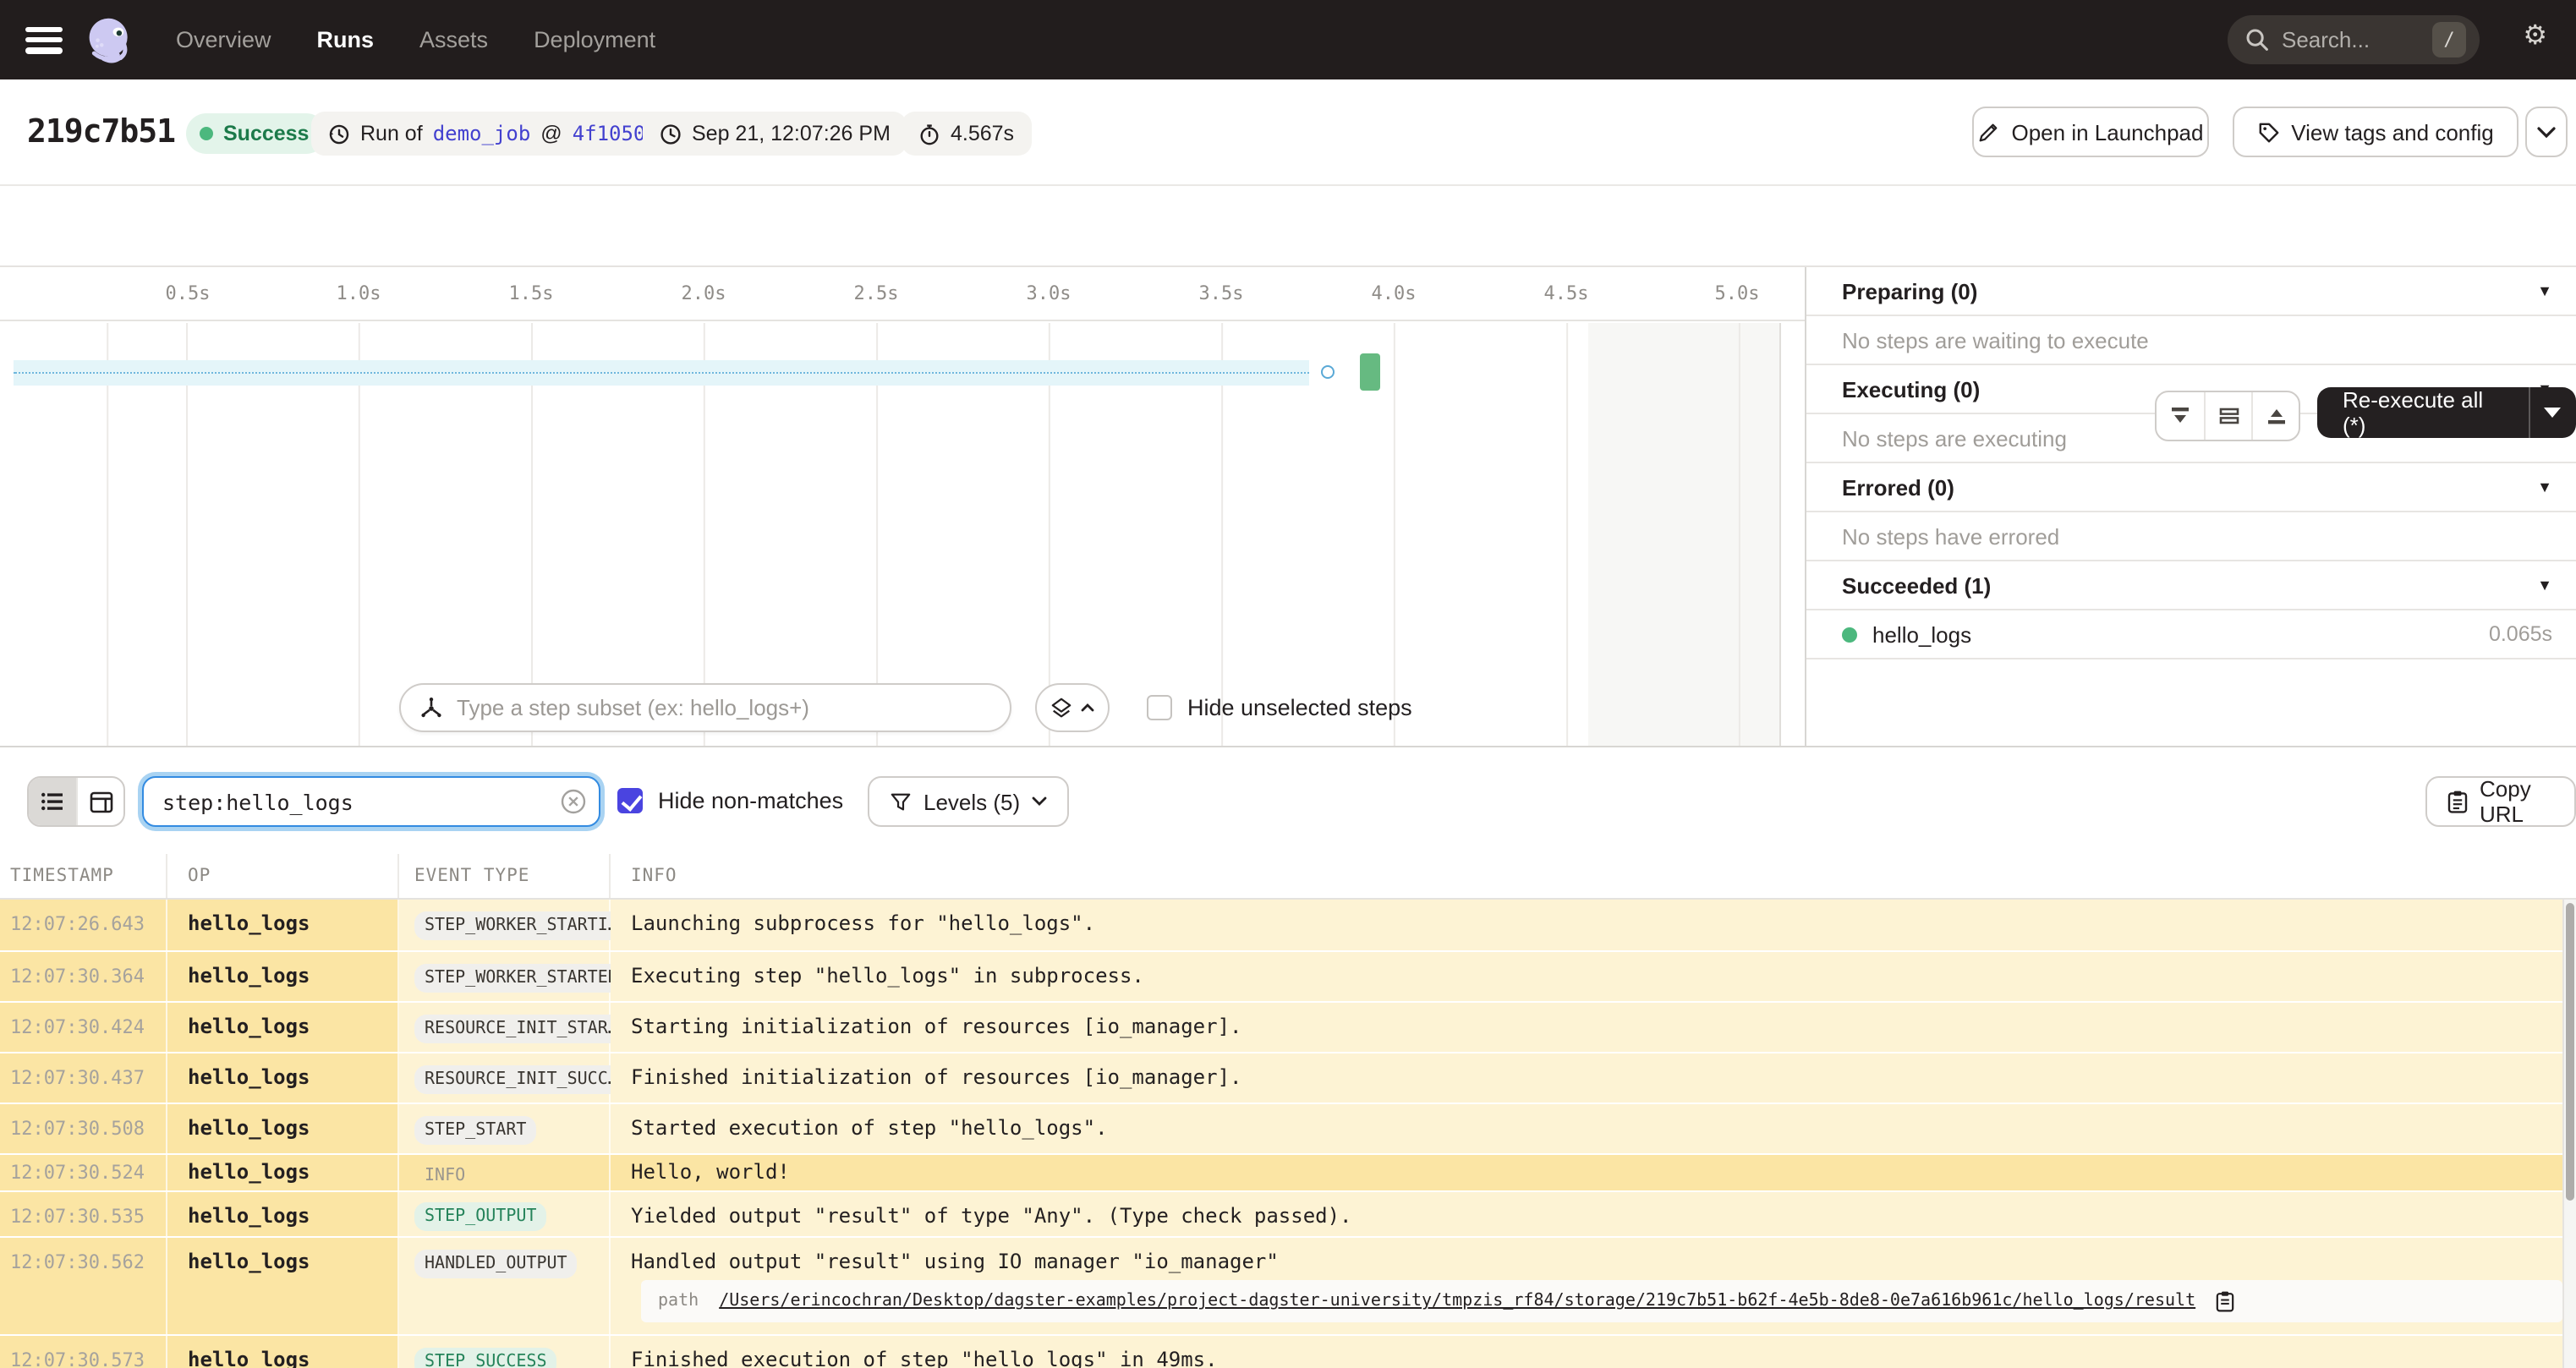  What do you see at coordinates (2191, 488) in the screenshot?
I see `panel-section-errored: Errored (0) ▼` at bounding box center [2191, 488].